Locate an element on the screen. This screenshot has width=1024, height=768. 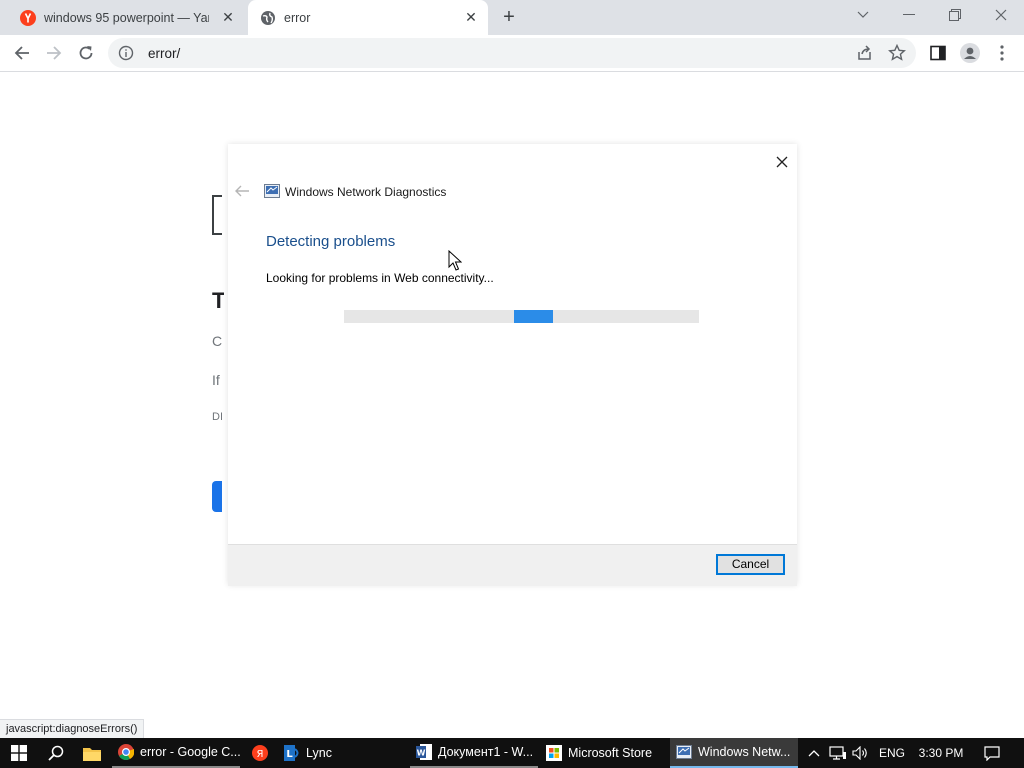
tab-error: error ✕ is located at coordinates (368, 17).